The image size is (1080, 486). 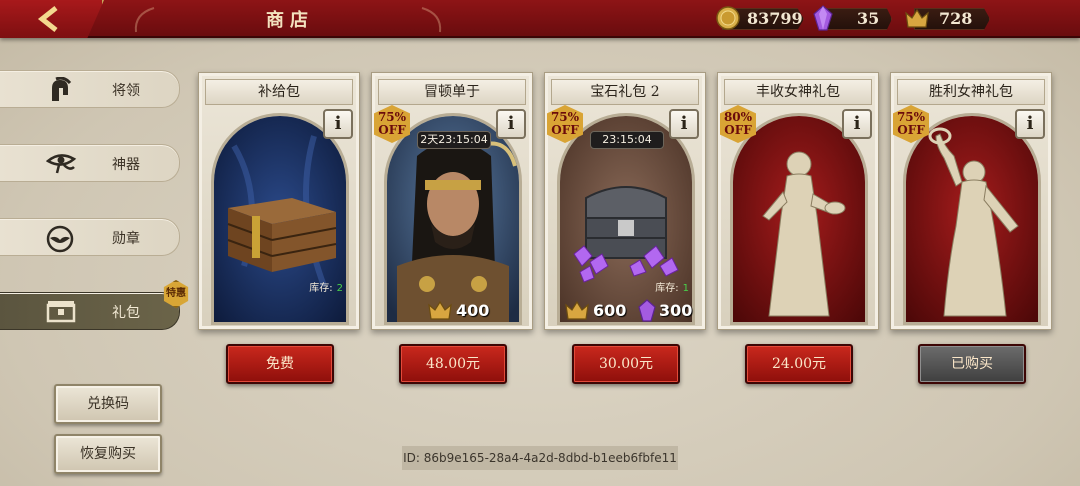 What do you see at coordinates (540, 19) in the screenshot?
I see `top-bar: 商店 83799 35 728` at bounding box center [540, 19].